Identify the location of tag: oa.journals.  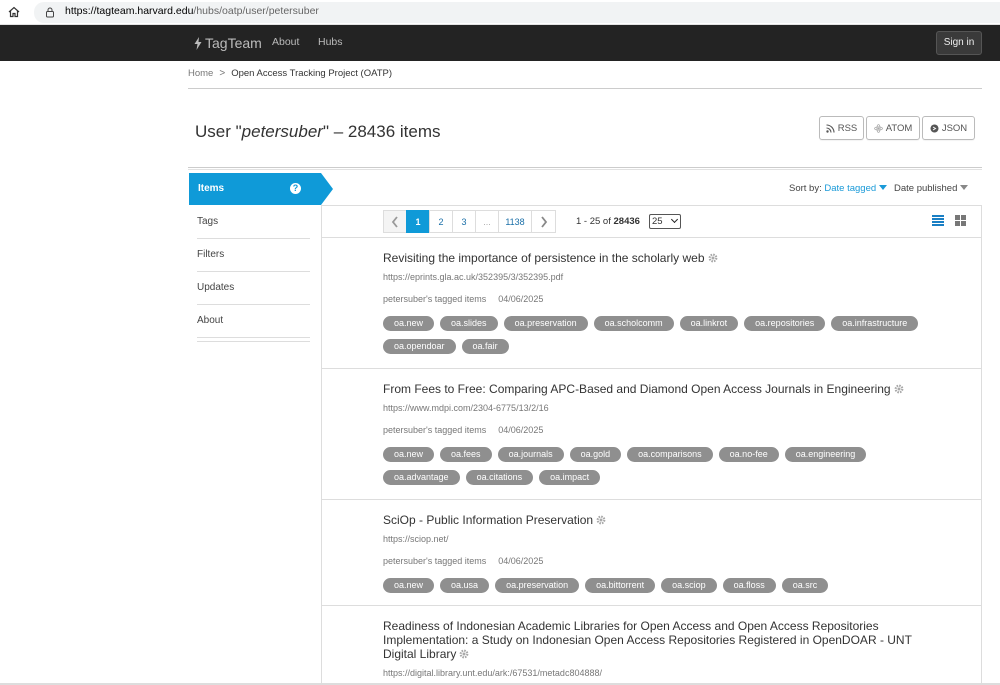
(530, 454).